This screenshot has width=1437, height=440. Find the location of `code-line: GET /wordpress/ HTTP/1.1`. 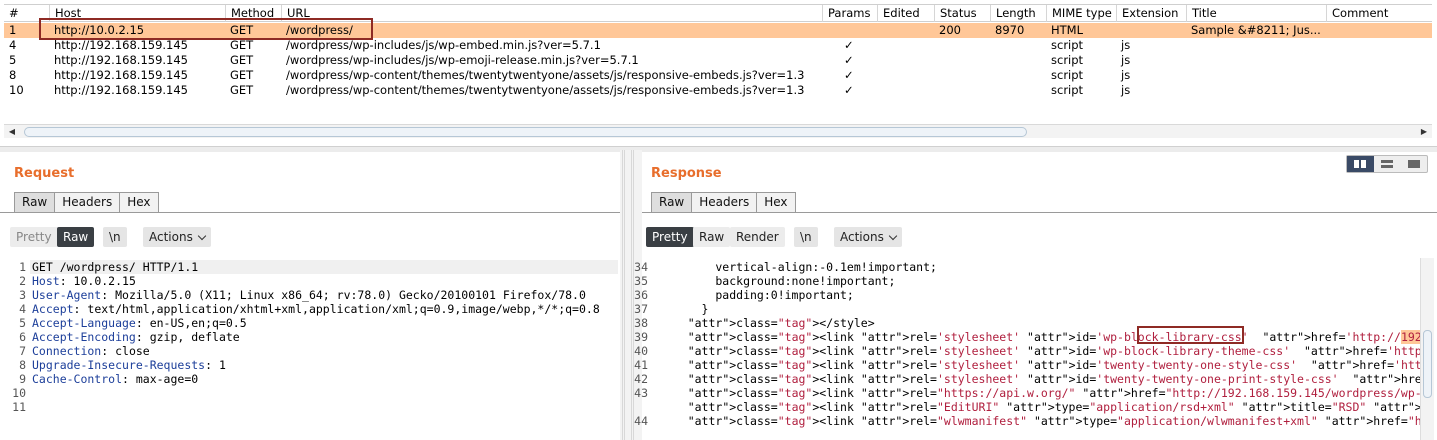

code-line: GET /wordpress/ HTTP/1.1 is located at coordinates (115, 267).